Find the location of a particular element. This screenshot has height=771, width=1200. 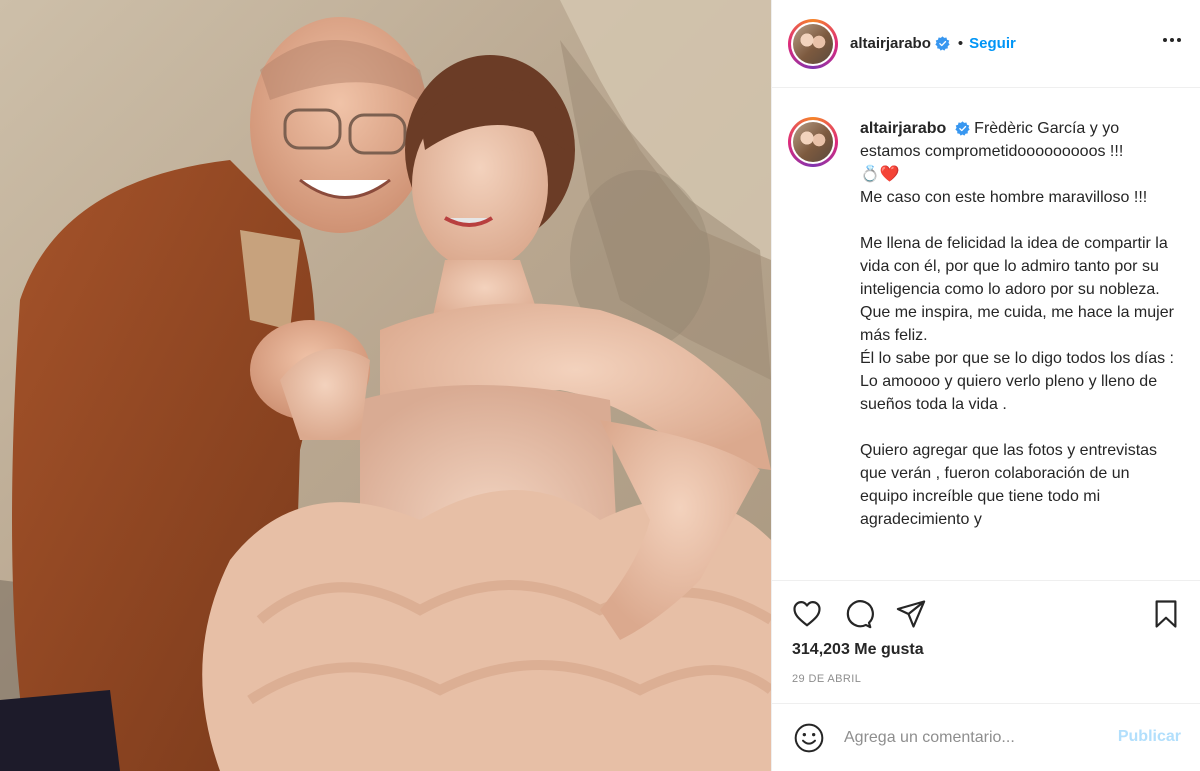

save-bookmark-icon is located at coordinates (1166, 614).